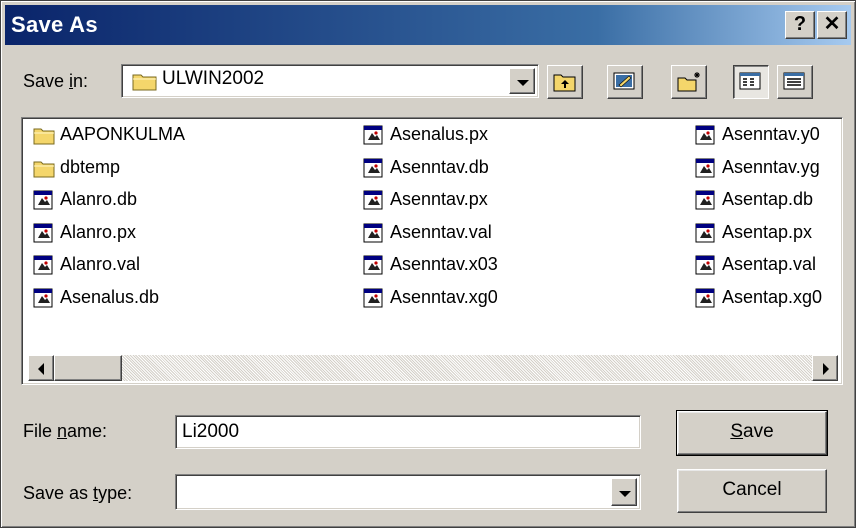 The width and height of the screenshot is (856, 528). I want to click on file-item: Asenntav.val, so click(513, 233).